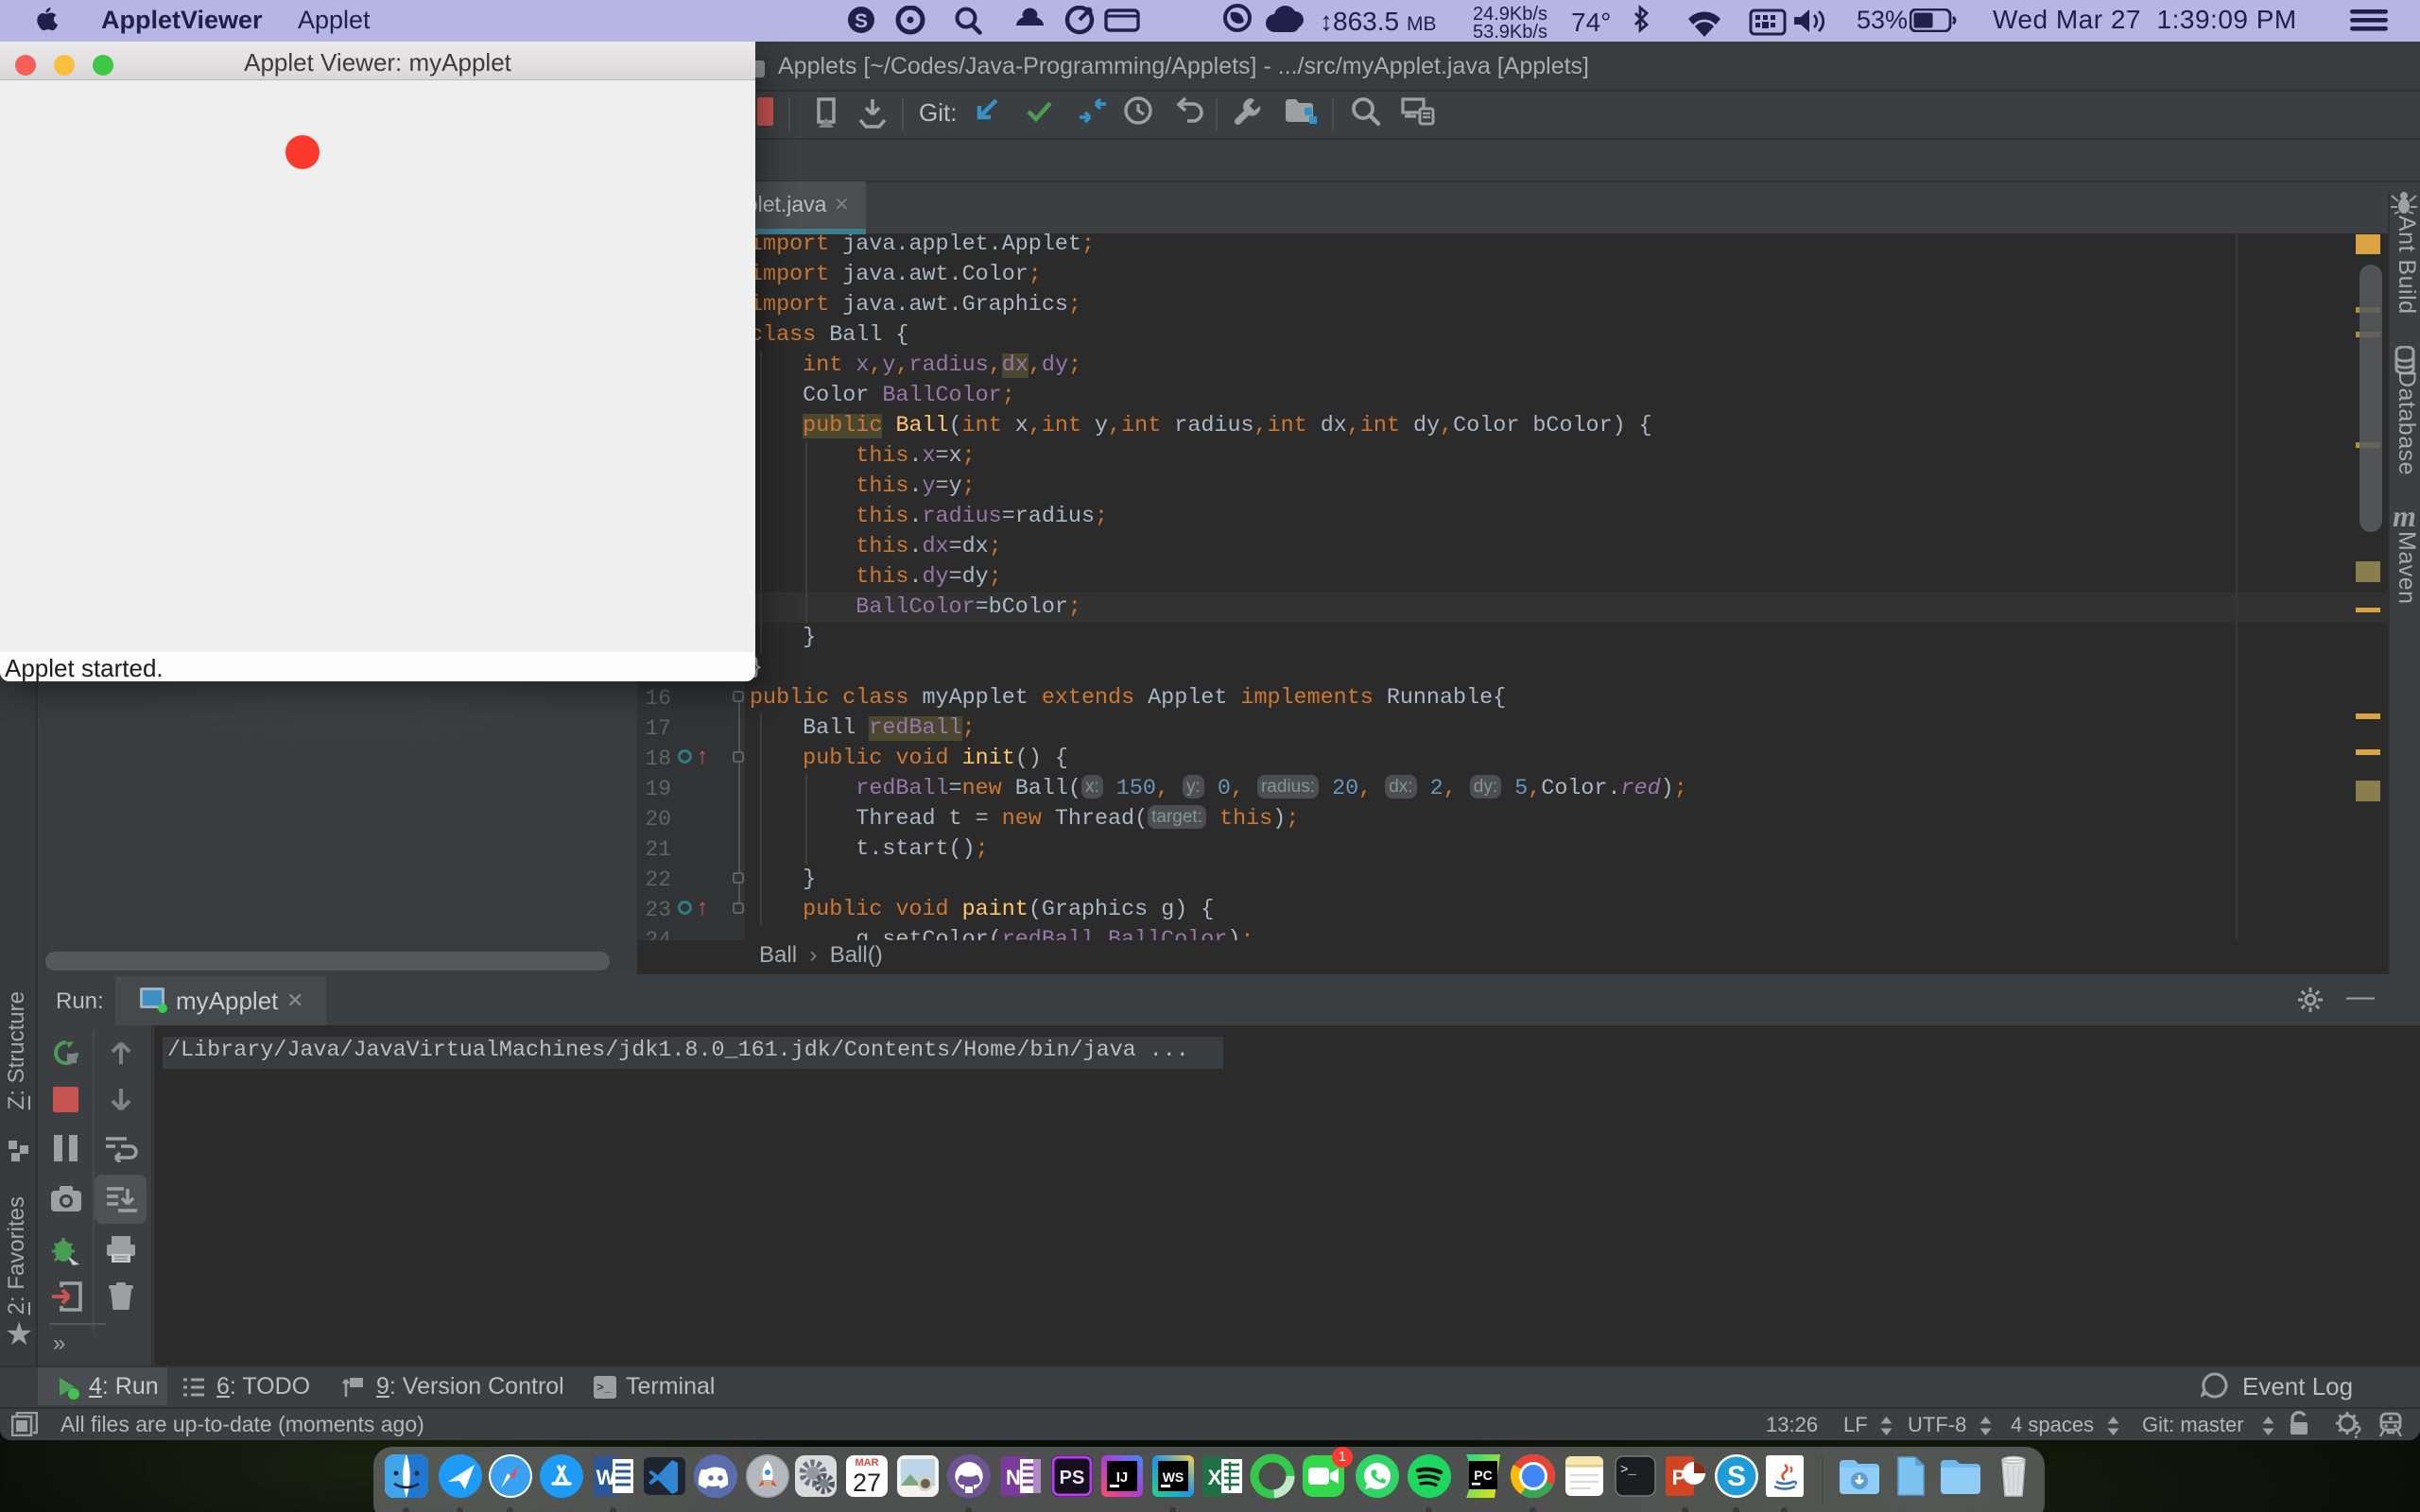 Image resolution: width=2420 pixels, height=1512 pixels. I want to click on svg-text: ↕863.5, so click(1359, 21).